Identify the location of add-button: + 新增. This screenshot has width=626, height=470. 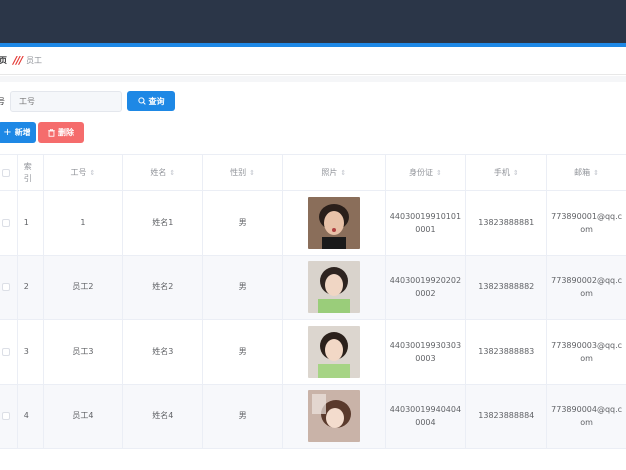
(18, 132).